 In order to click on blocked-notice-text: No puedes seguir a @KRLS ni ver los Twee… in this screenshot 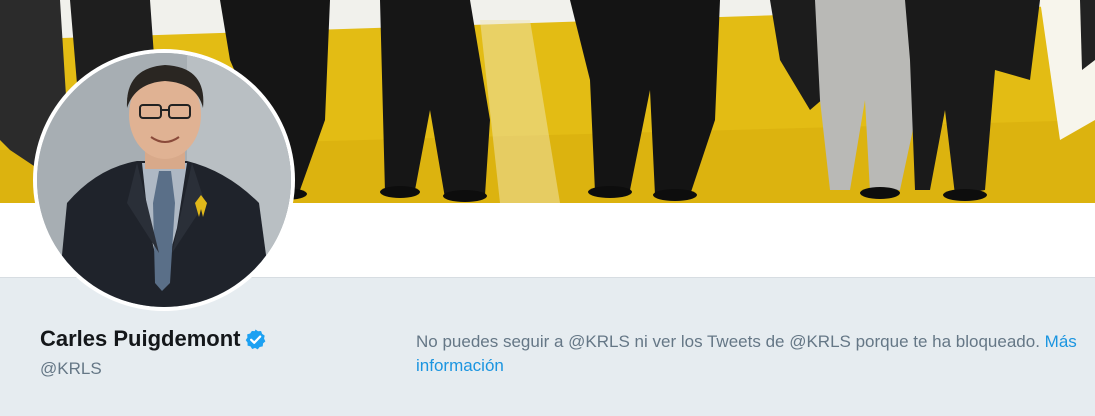, I will do `click(728, 341)`.